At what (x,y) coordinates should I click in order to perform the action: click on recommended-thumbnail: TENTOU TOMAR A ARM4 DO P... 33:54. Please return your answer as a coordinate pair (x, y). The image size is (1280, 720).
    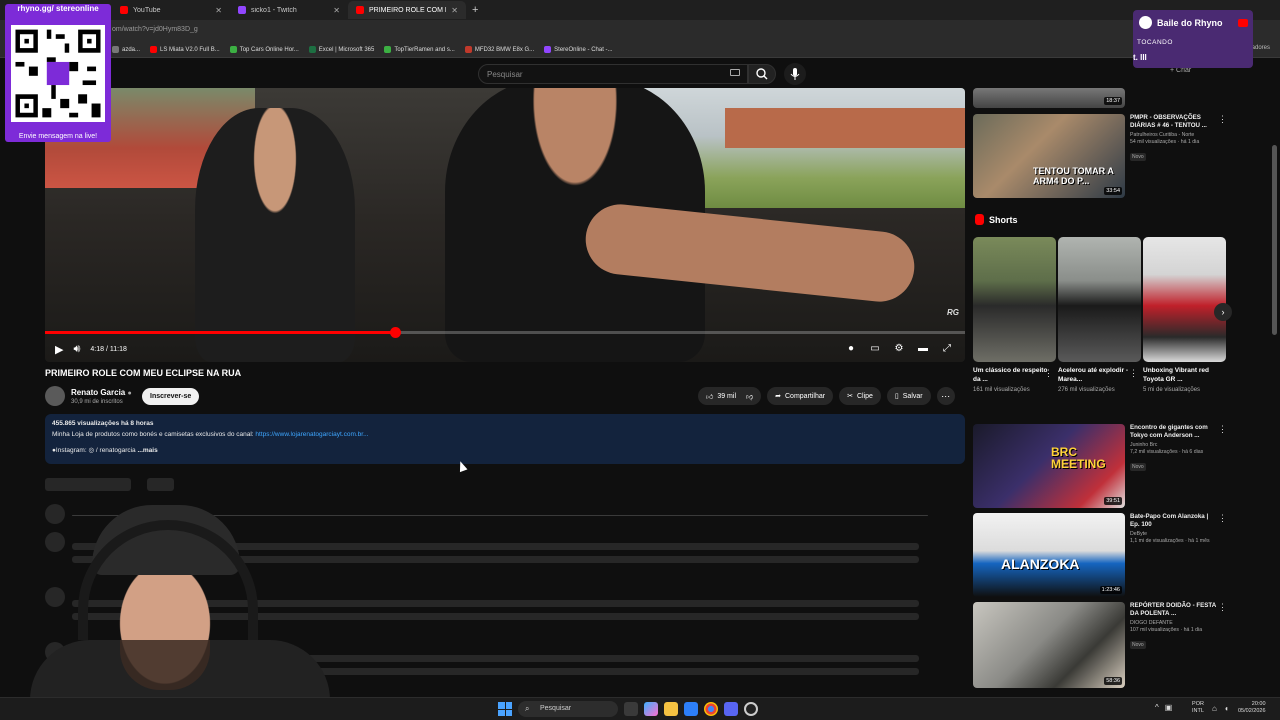
    Looking at the image, I should click on (1049, 156).